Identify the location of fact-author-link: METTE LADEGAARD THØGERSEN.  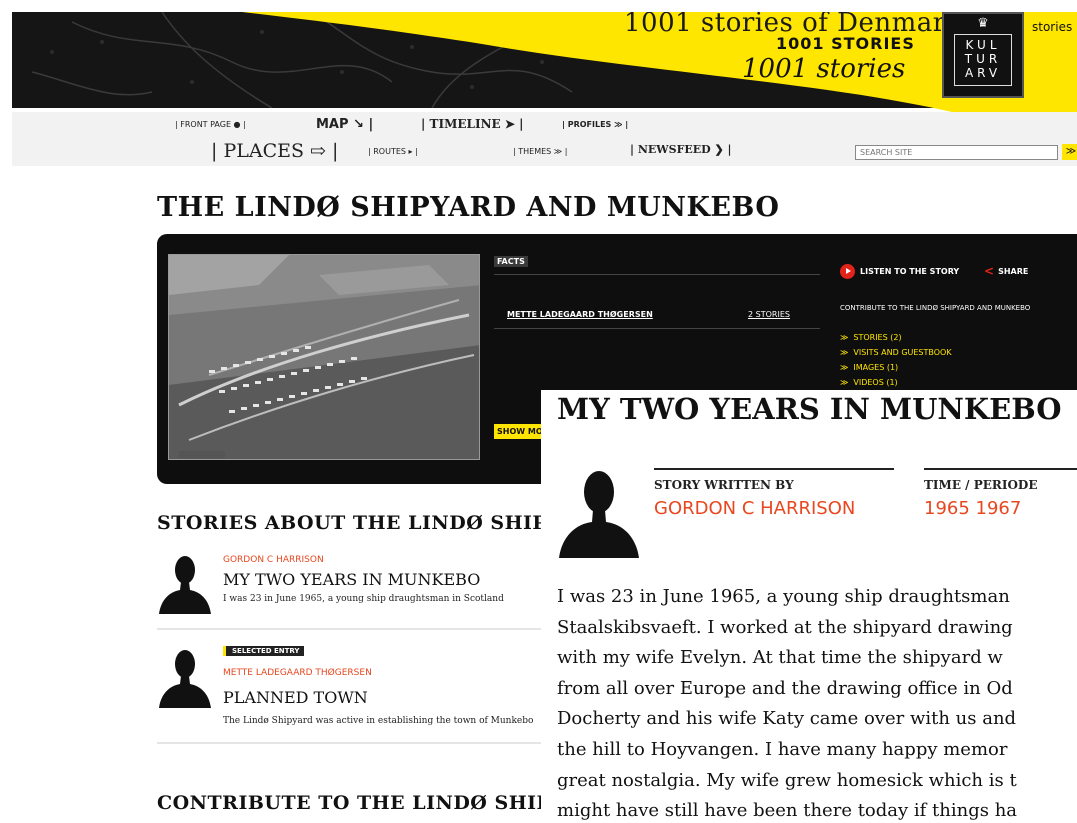
(580, 314).